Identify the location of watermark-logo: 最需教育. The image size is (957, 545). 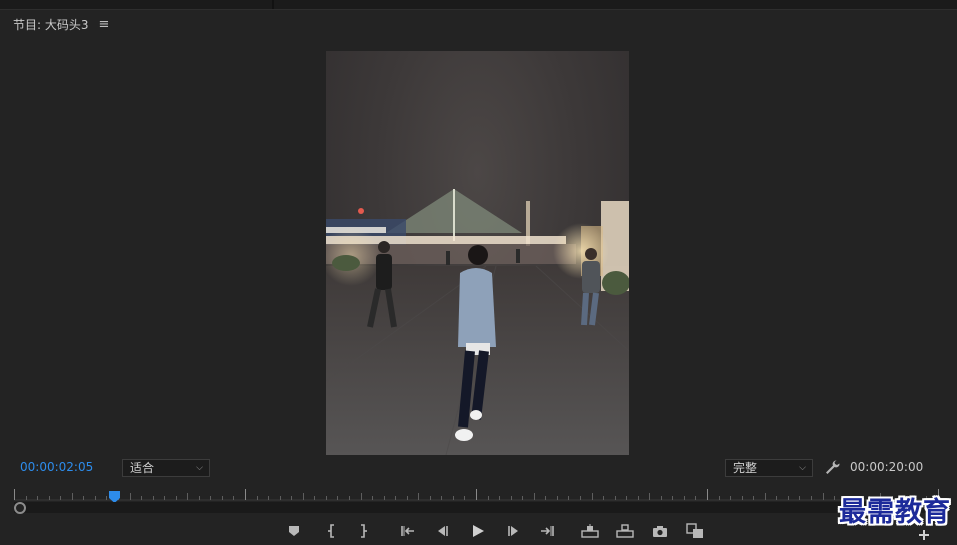
(895, 512).